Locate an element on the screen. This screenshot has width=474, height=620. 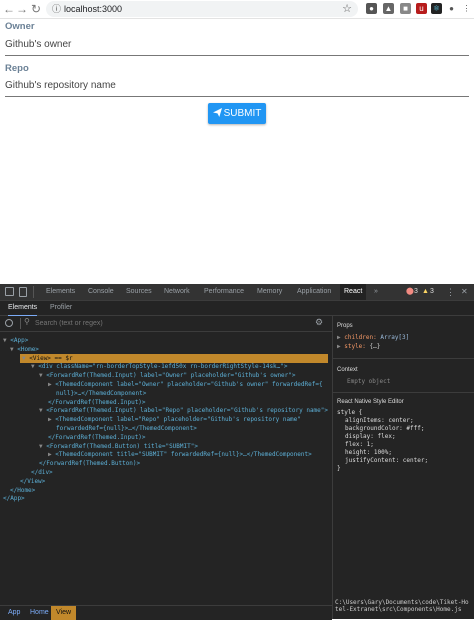
tree-node: </App> is located at coordinates (12, 498).